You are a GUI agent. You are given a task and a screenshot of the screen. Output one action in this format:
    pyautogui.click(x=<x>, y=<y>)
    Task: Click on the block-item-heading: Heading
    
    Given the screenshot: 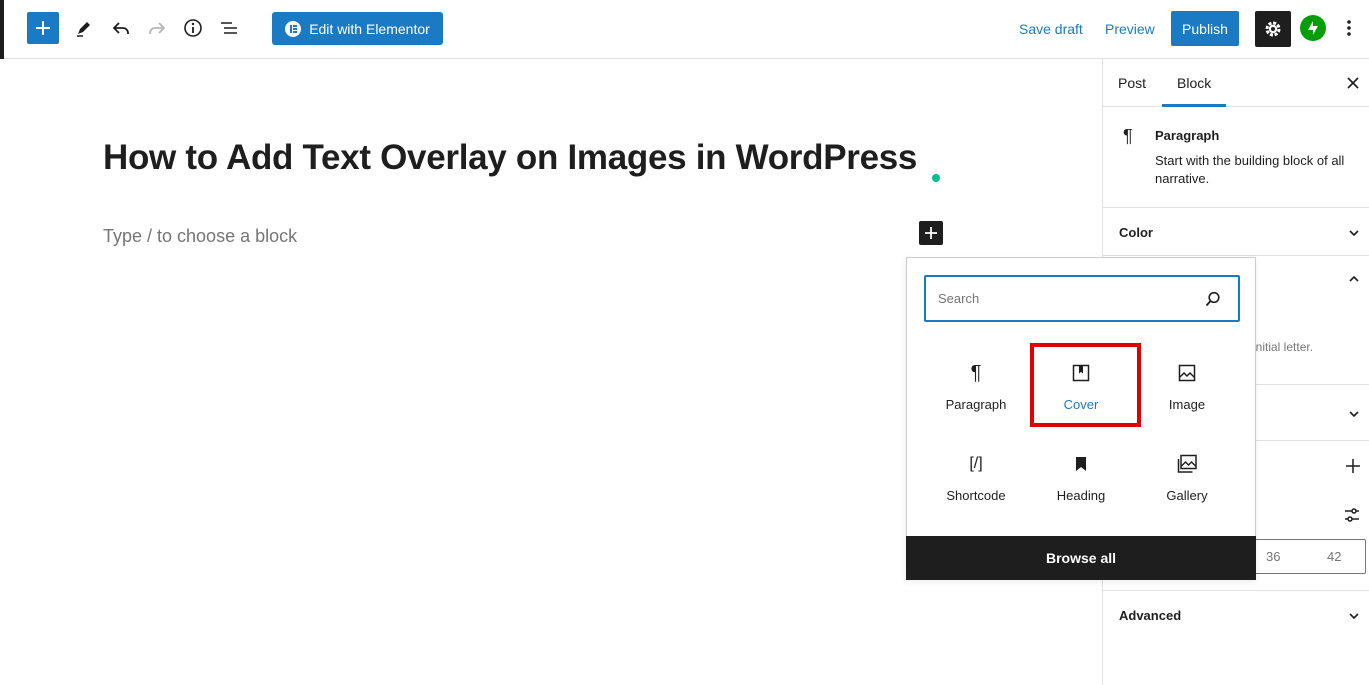 What is the action you would take?
    pyautogui.click(x=1081, y=476)
    